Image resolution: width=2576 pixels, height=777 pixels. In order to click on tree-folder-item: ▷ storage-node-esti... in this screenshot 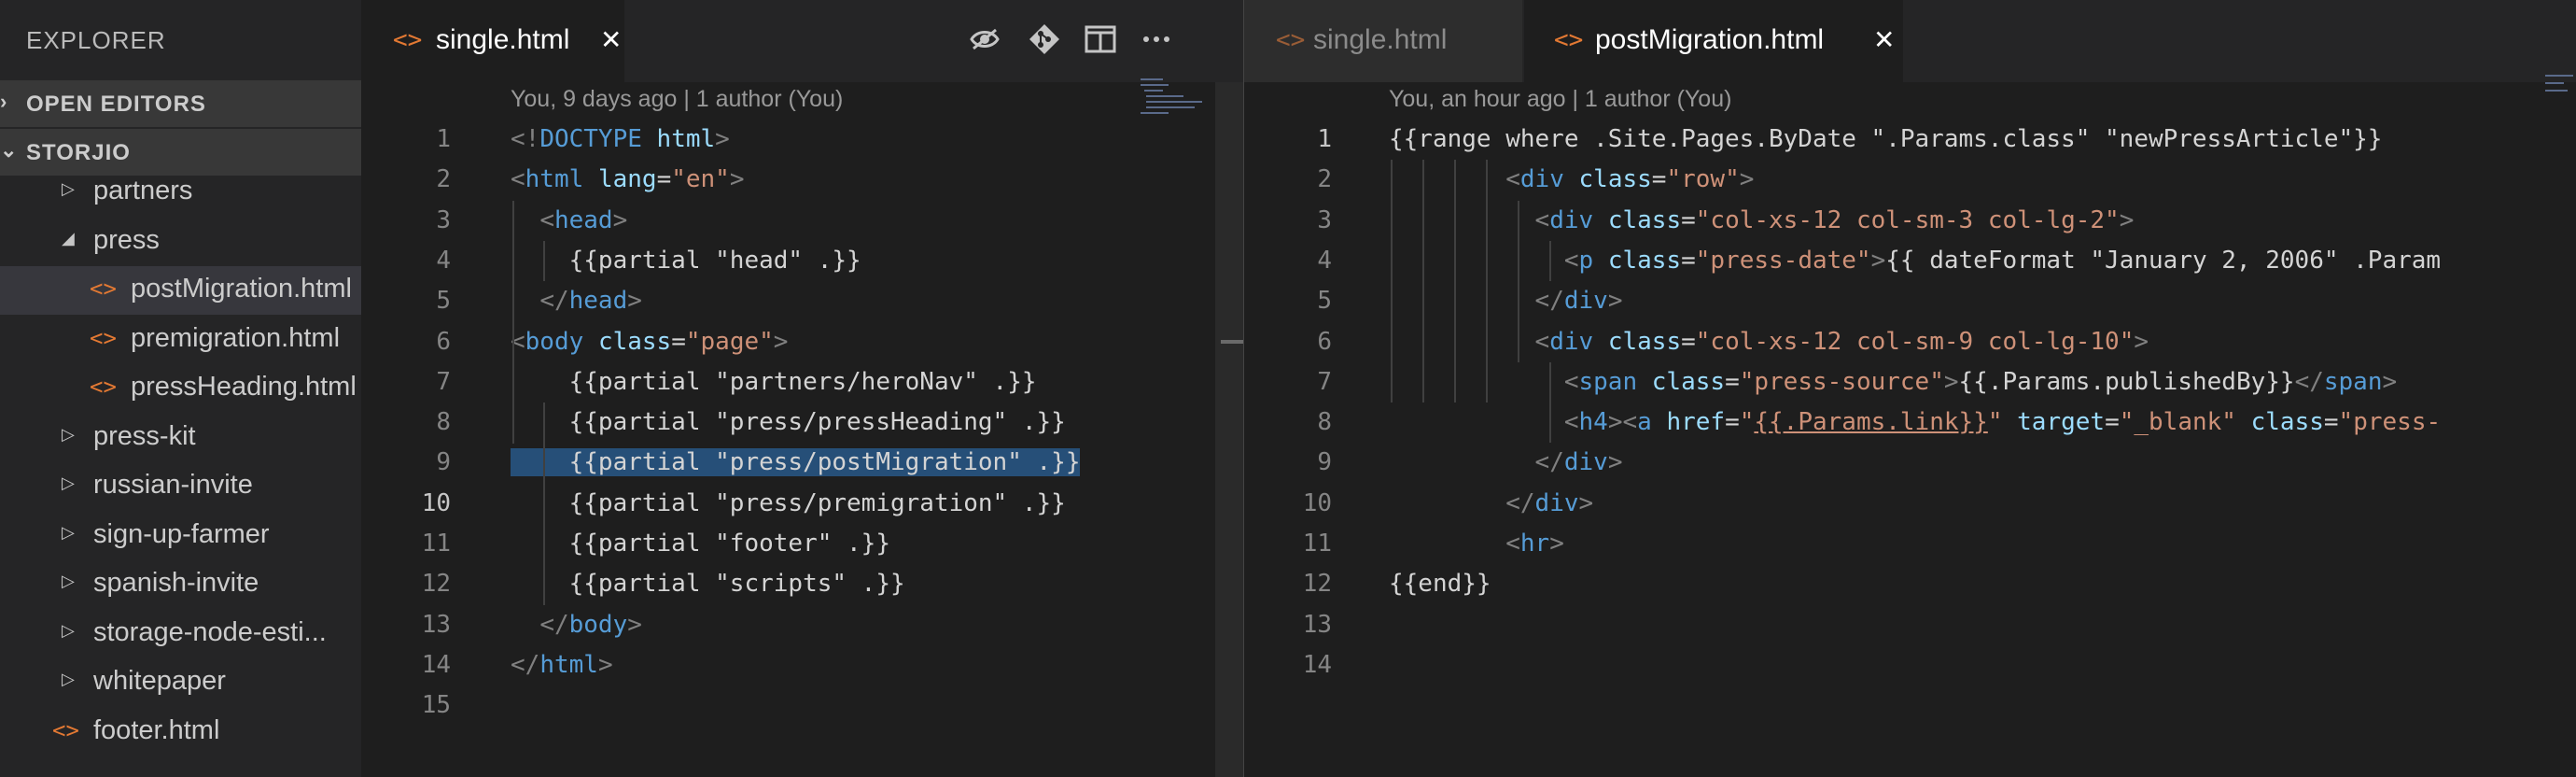, I will do `click(180, 634)`.